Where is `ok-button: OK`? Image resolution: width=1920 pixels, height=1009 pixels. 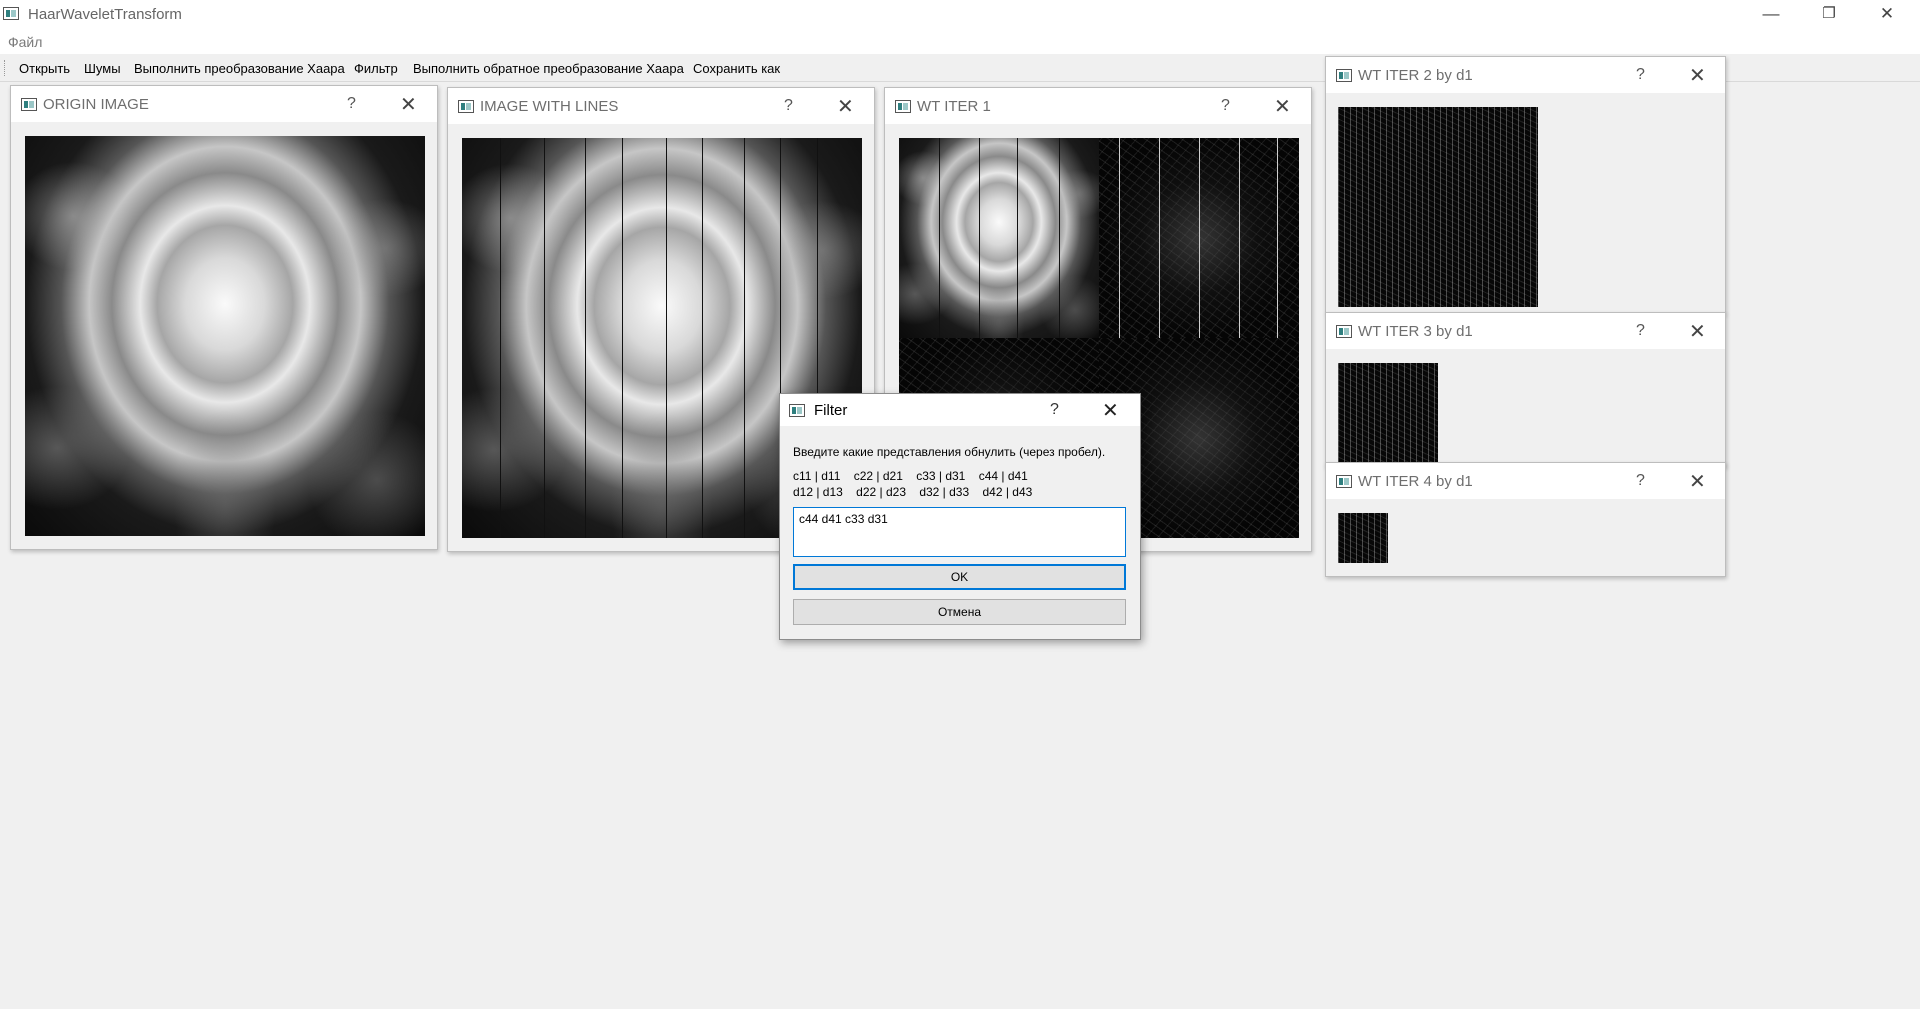 ok-button: OK is located at coordinates (959, 577).